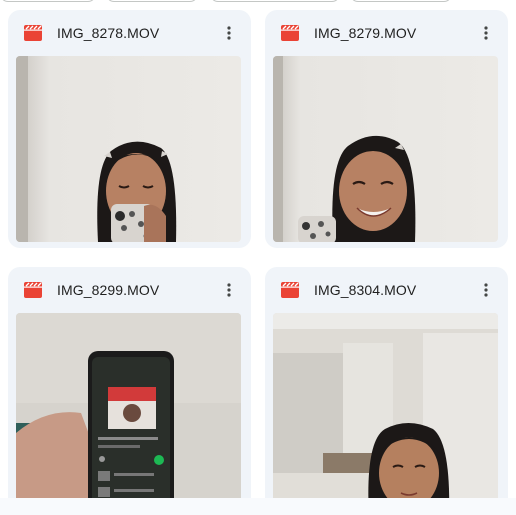 This screenshot has width=516, height=515. I want to click on file-name: IMG_8278.MOV, so click(108, 33).